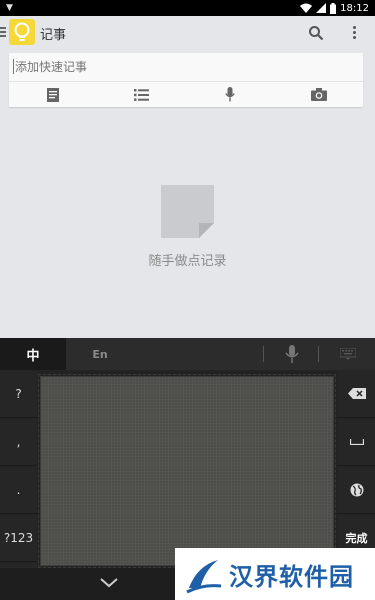 This screenshot has height=600, width=375. I want to click on battery-icon, so click(333, 8).